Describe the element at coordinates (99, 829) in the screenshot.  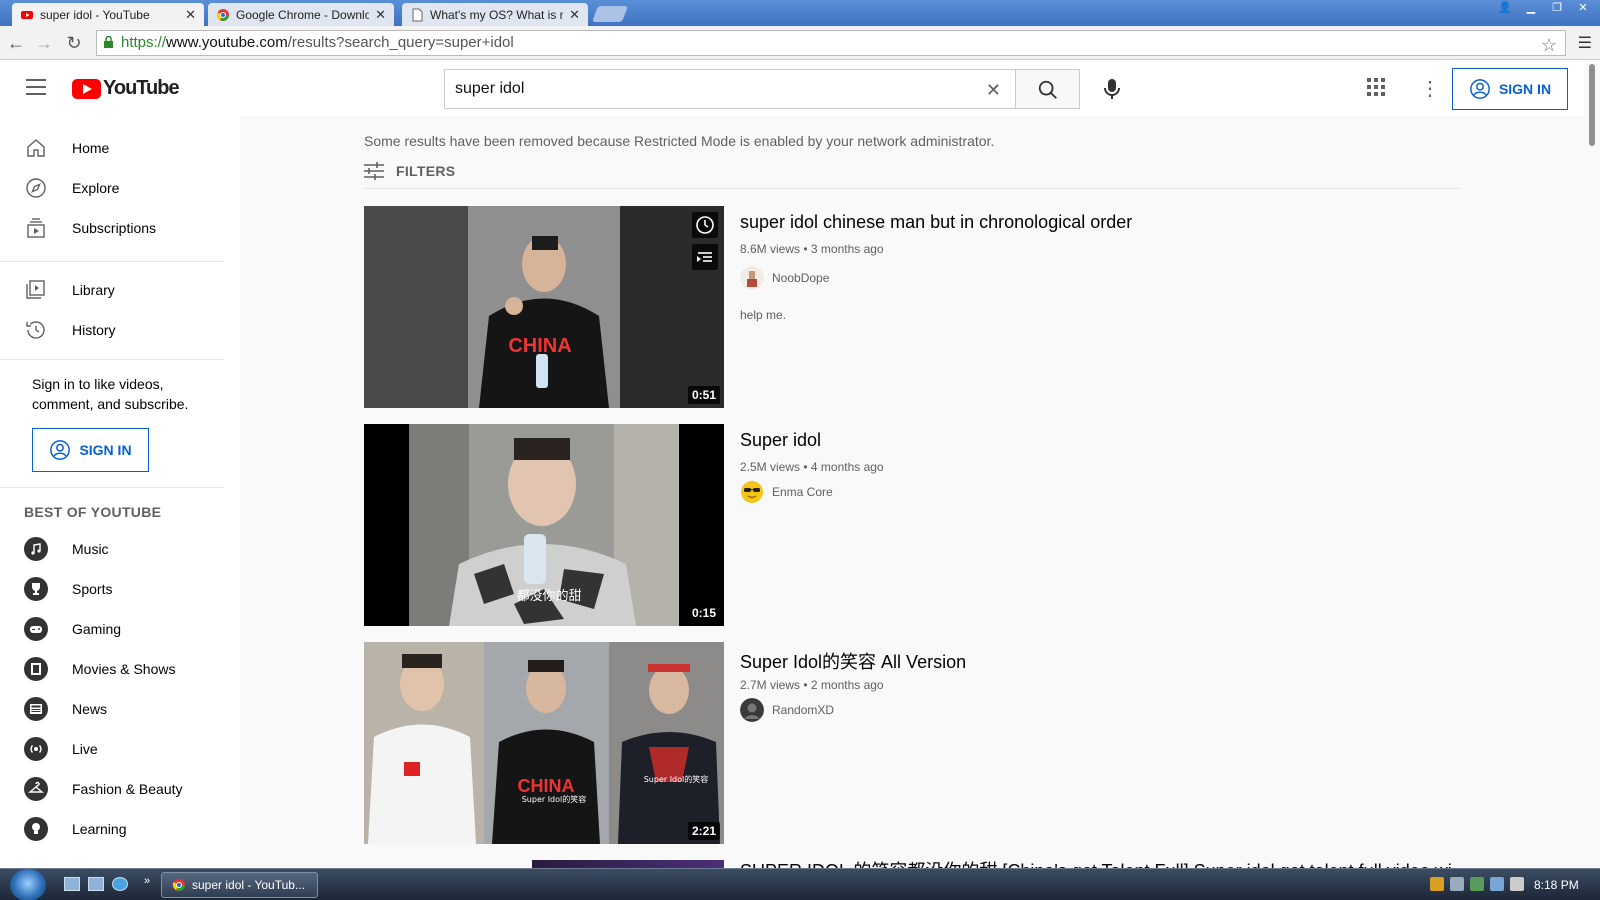
I see `sidebar-item-label: Learning` at that location.